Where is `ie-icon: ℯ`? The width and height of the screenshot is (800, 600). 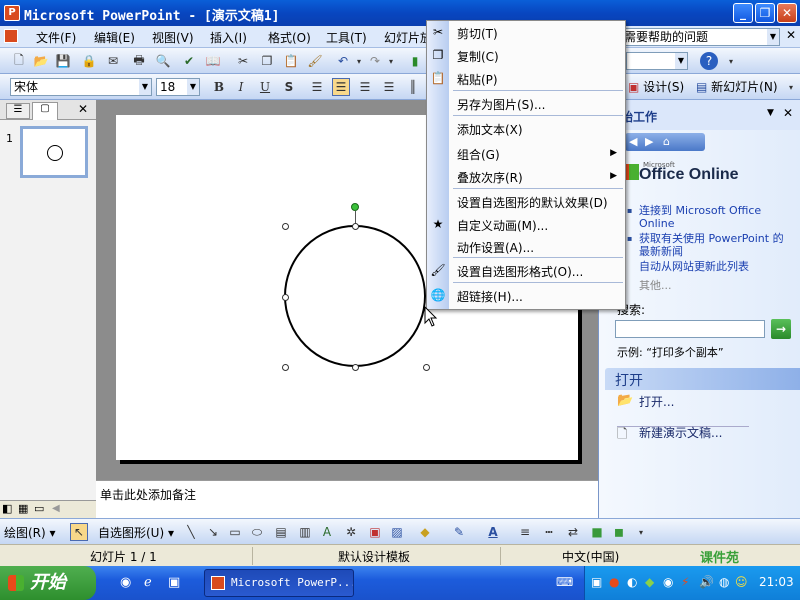
ie-icon: ℯ is located at coordinates (148, 582).